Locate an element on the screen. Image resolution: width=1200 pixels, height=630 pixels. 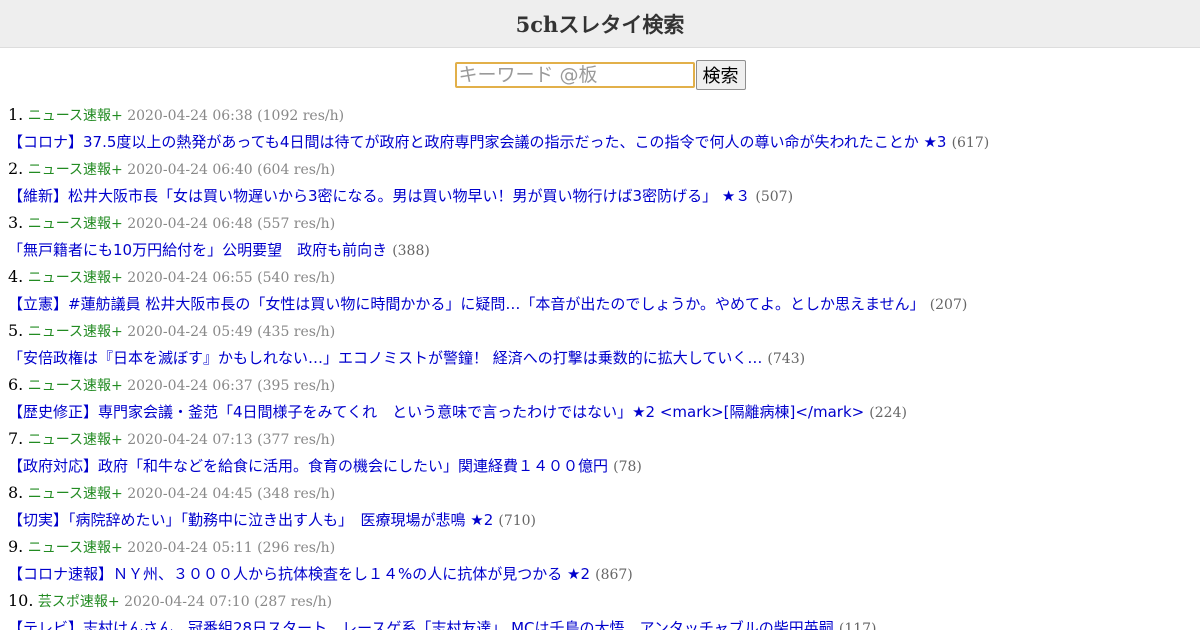
site-title: 5chスレタイ検索 is located at coordinates (600, 24).